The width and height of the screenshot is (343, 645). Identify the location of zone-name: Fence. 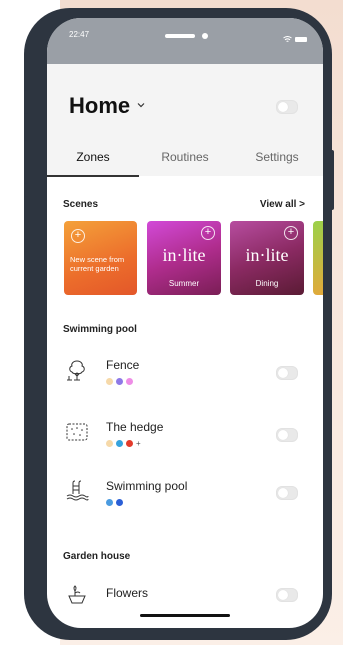
(123, 365).